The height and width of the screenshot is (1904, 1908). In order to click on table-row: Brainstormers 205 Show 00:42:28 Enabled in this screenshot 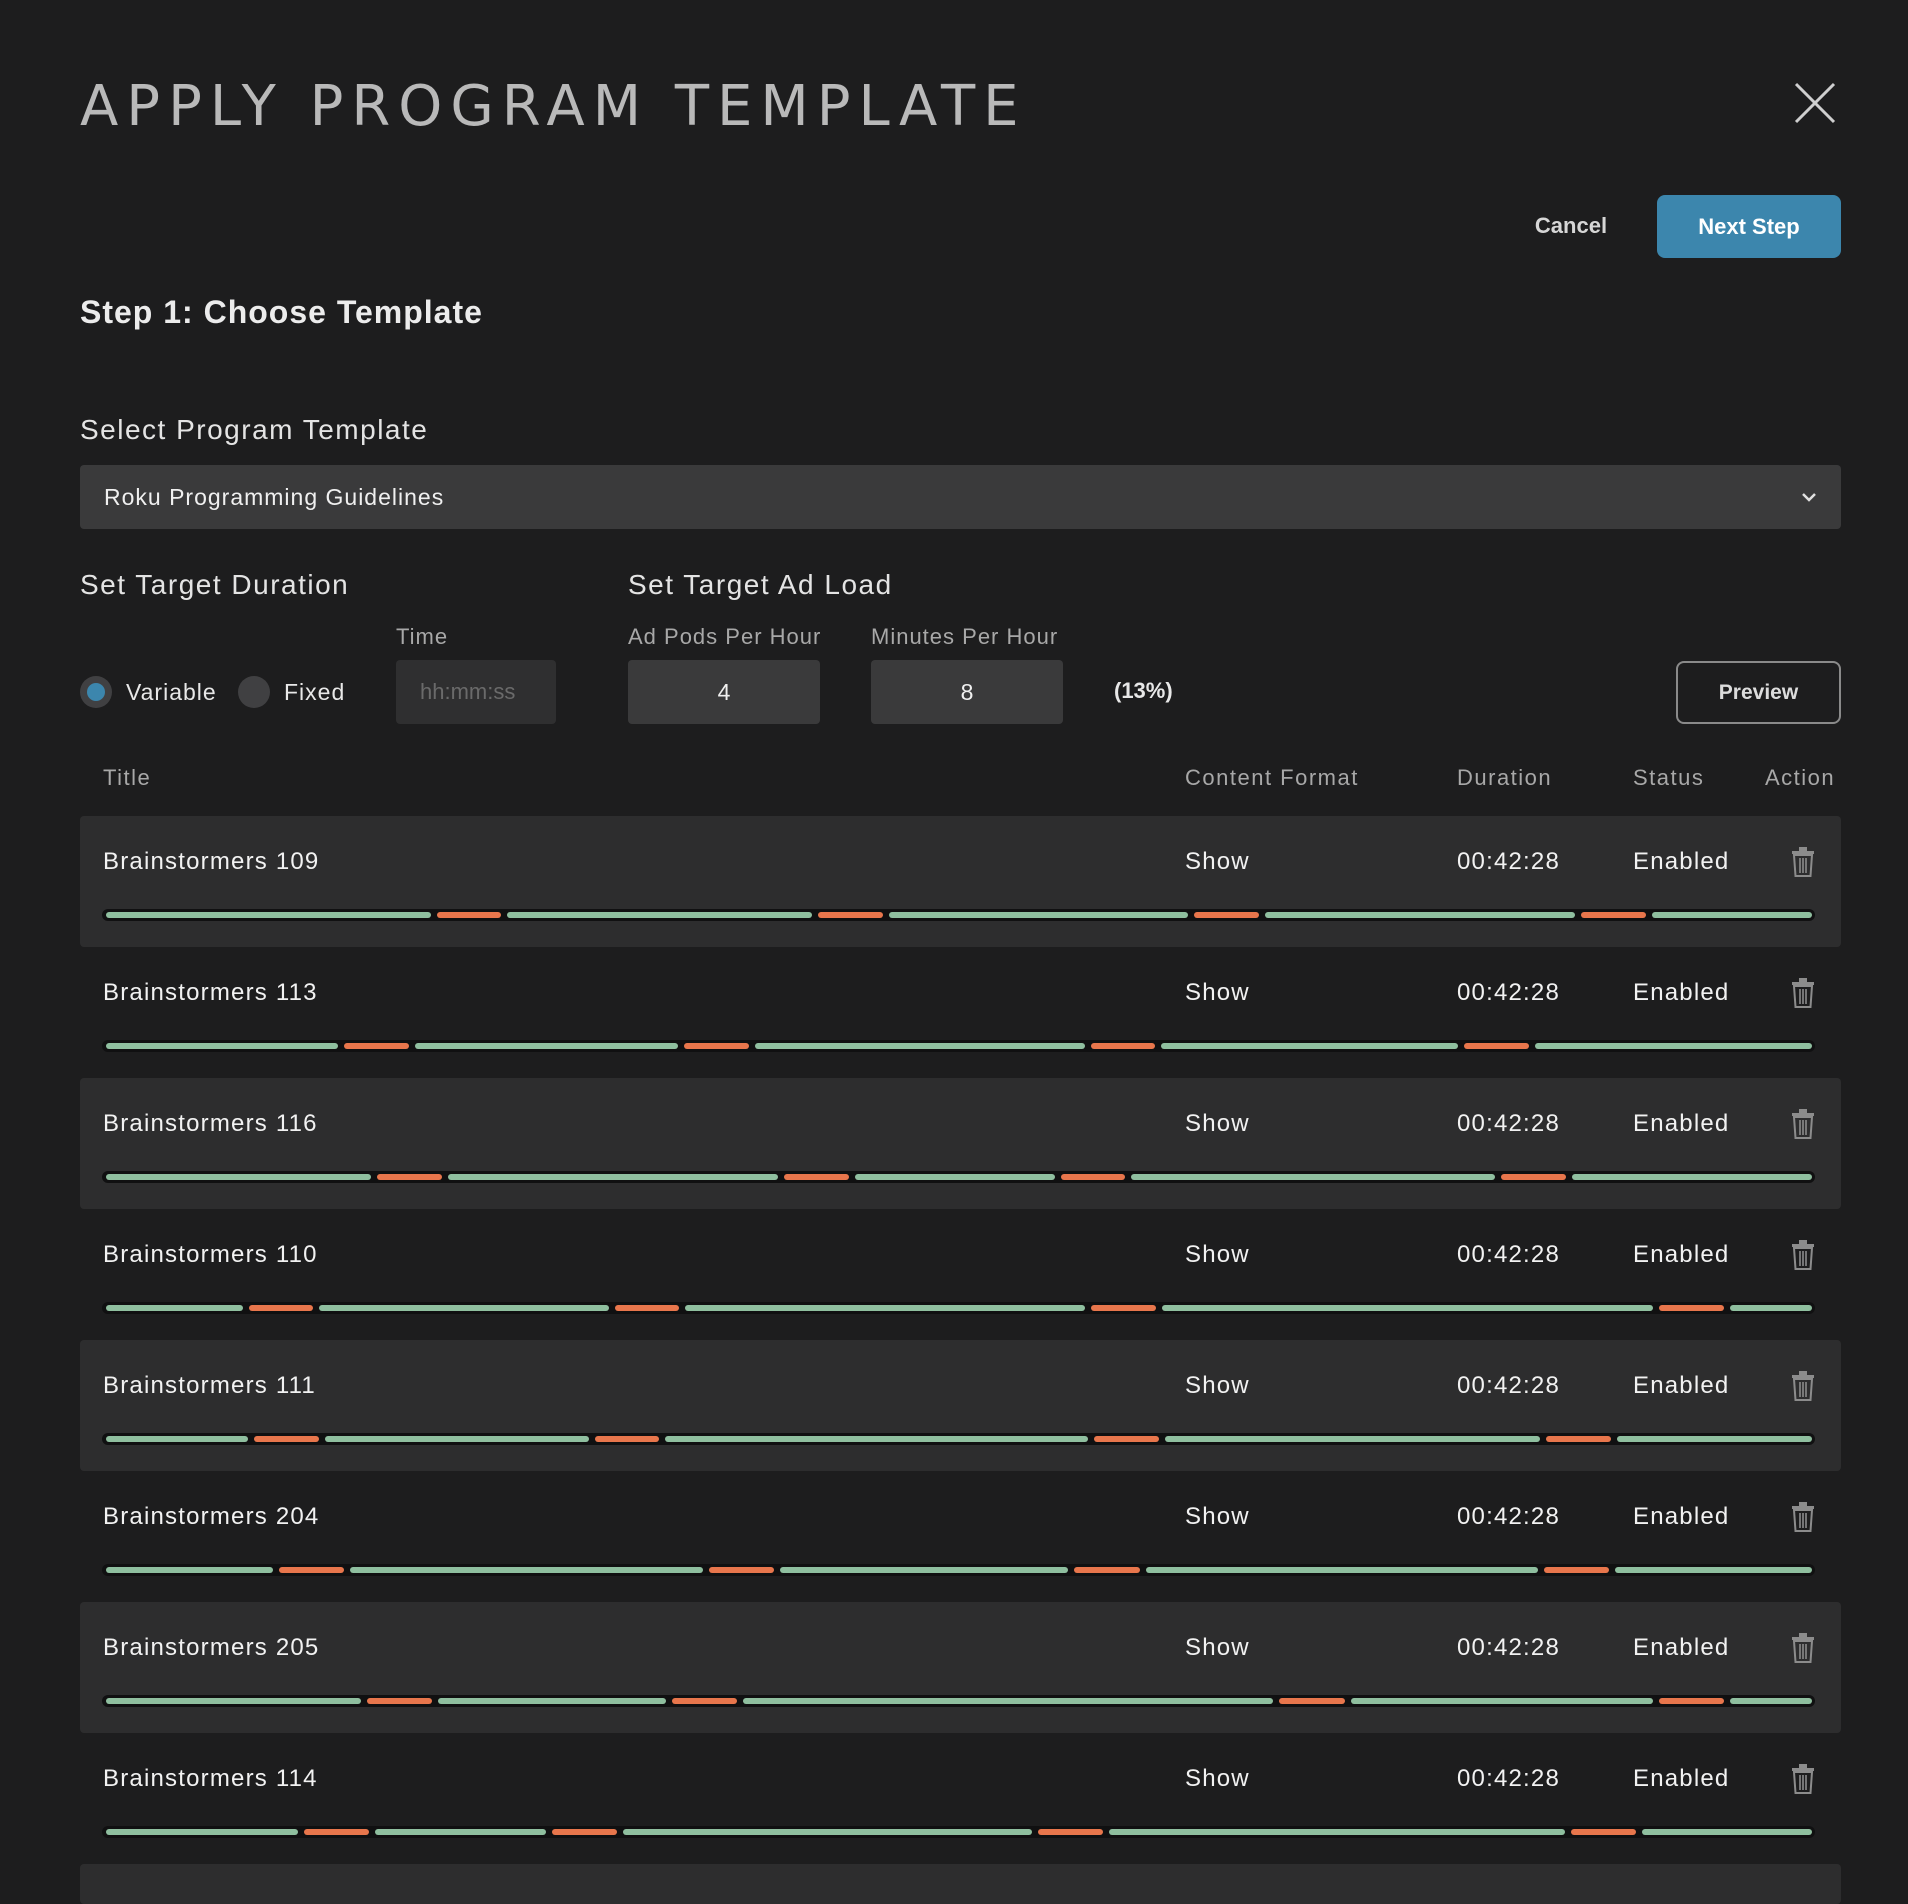, I will do `click(960, 1667)`.